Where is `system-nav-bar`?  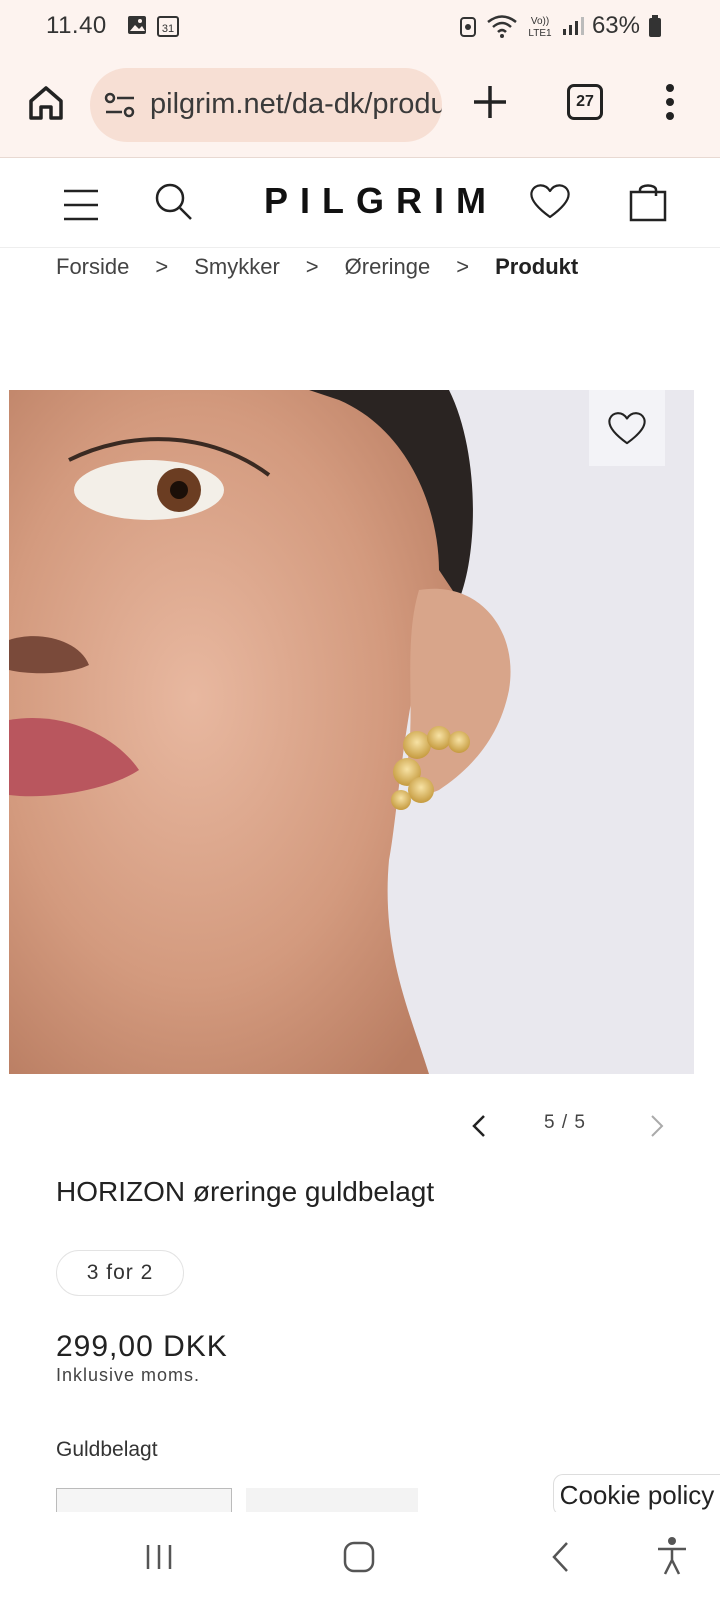
system-nav-bar is located at coordinates (360, 1556).